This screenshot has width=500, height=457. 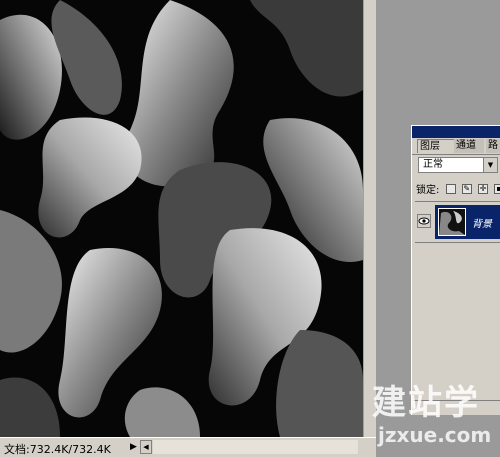 I want to click on lock-brush-icon: ✎, so click(x=466, y=188).